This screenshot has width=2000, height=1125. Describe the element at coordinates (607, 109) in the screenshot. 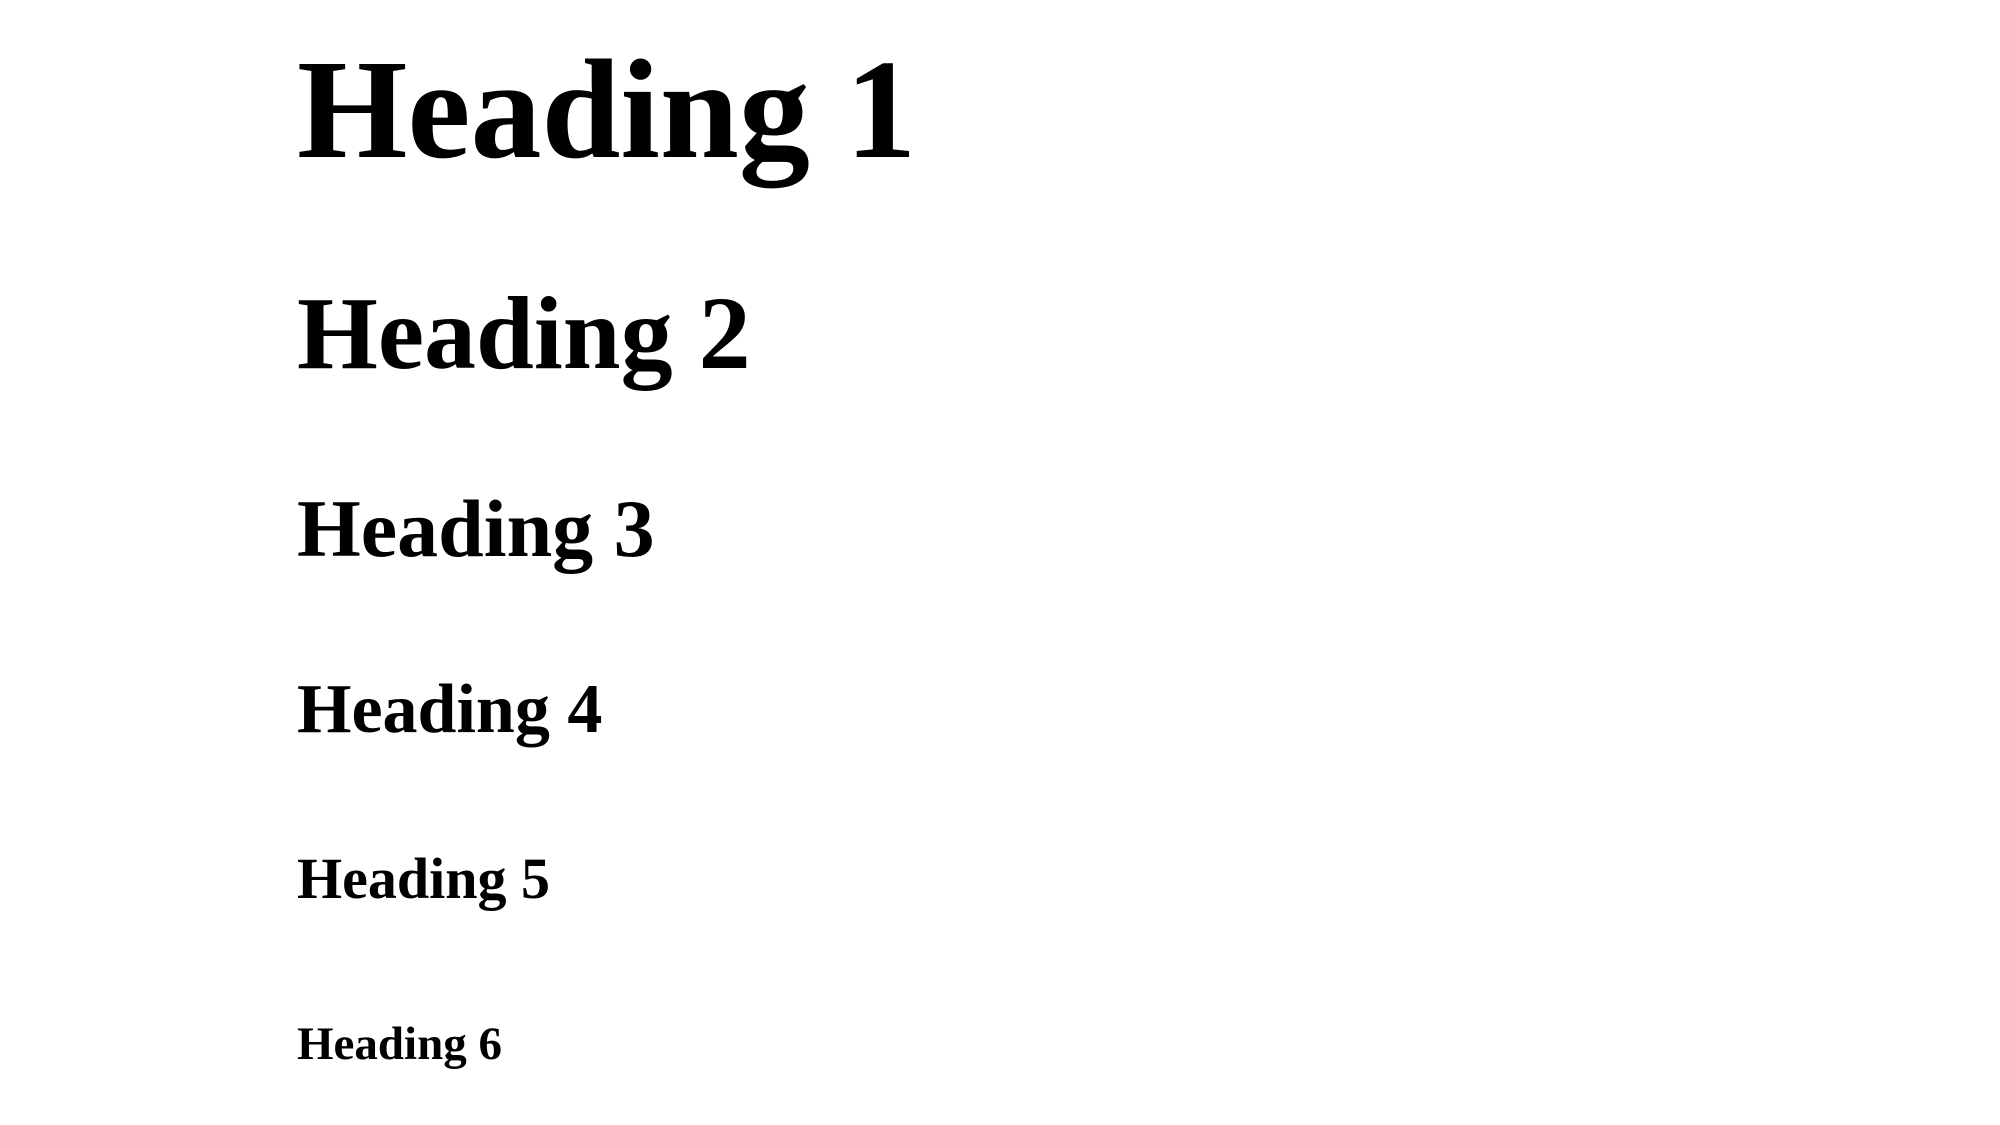

I see `heading-1: Heading 1` at that location.